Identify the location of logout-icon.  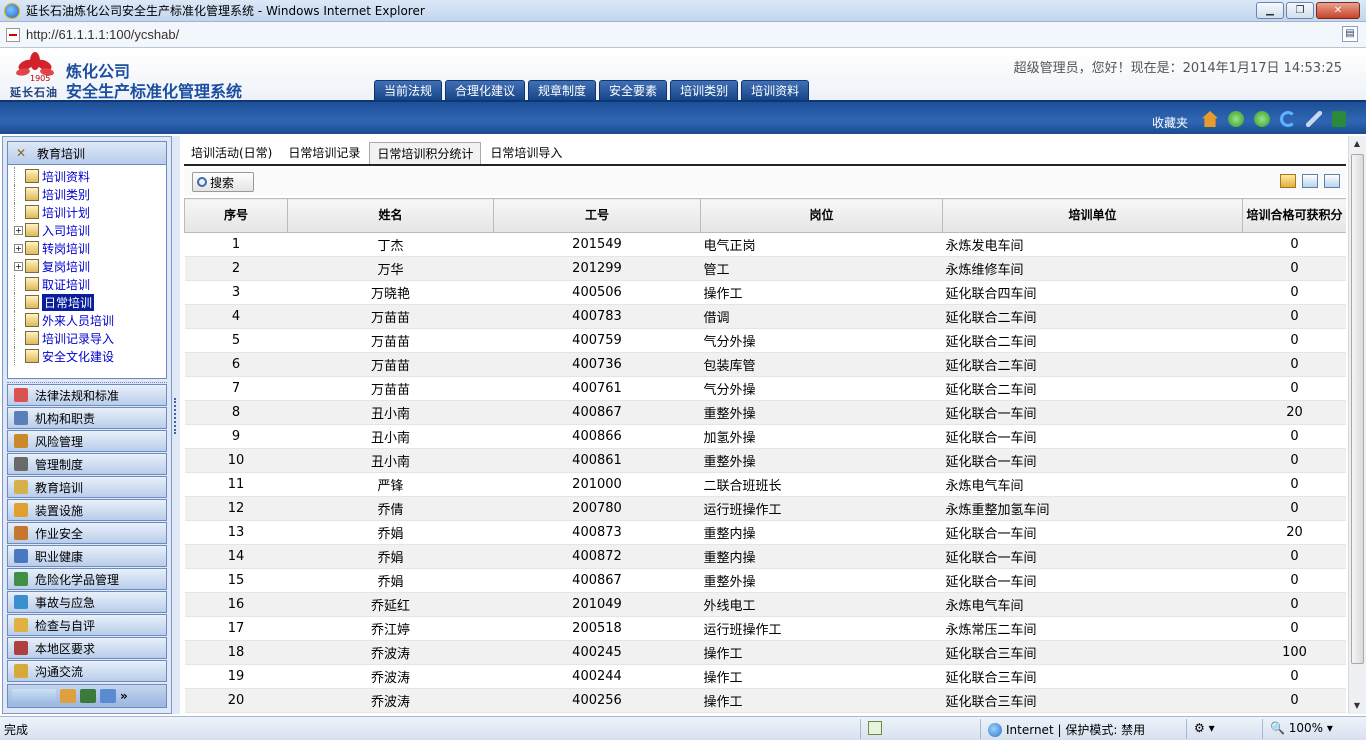
(1339, 119).